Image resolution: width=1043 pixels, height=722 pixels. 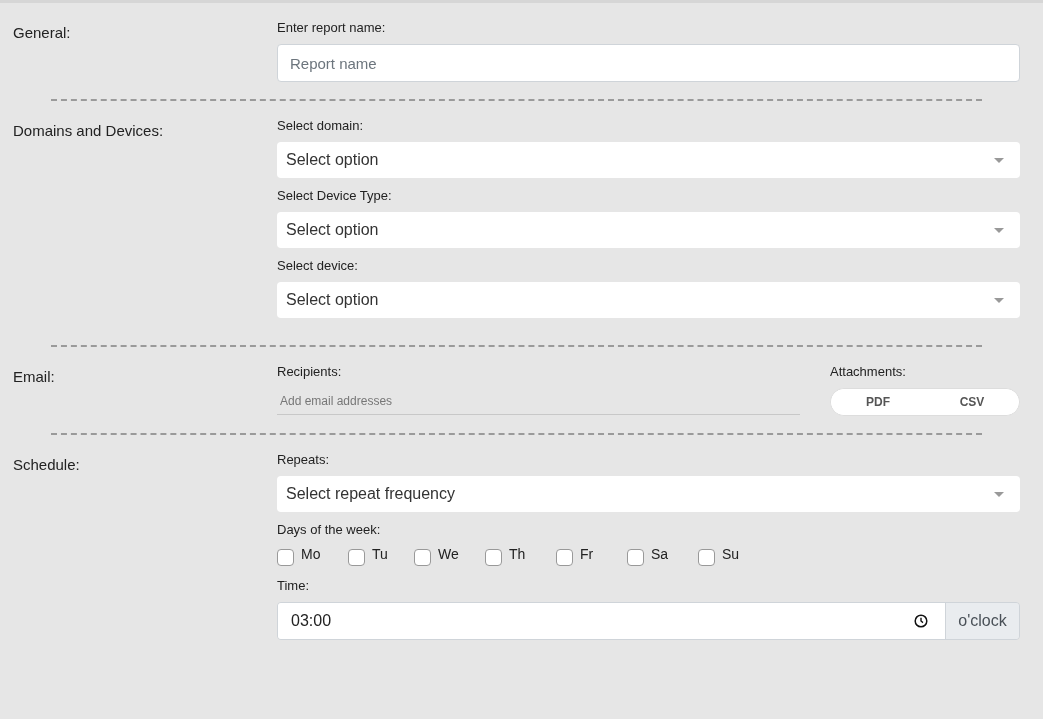 I want to click on field-label: Time:, so click(x=294, y=585).